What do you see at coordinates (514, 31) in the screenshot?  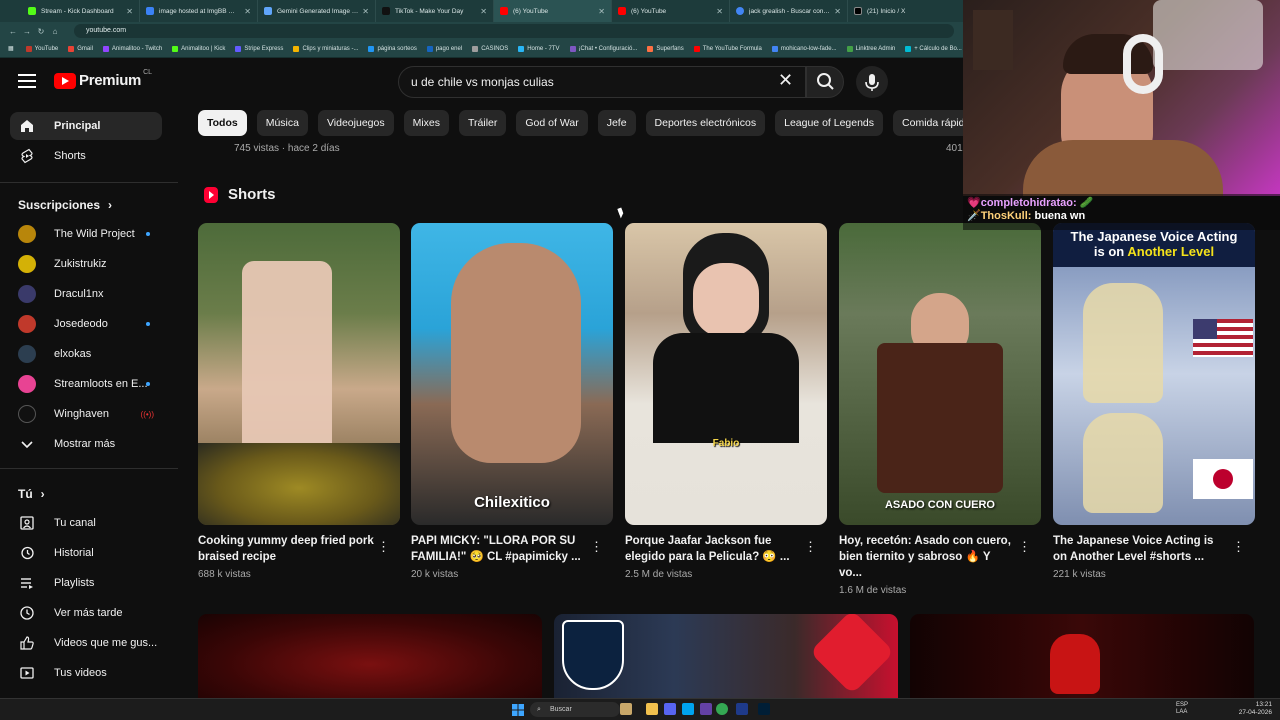 I see `url-input: youtube.com` at bounding box center [514, 31].